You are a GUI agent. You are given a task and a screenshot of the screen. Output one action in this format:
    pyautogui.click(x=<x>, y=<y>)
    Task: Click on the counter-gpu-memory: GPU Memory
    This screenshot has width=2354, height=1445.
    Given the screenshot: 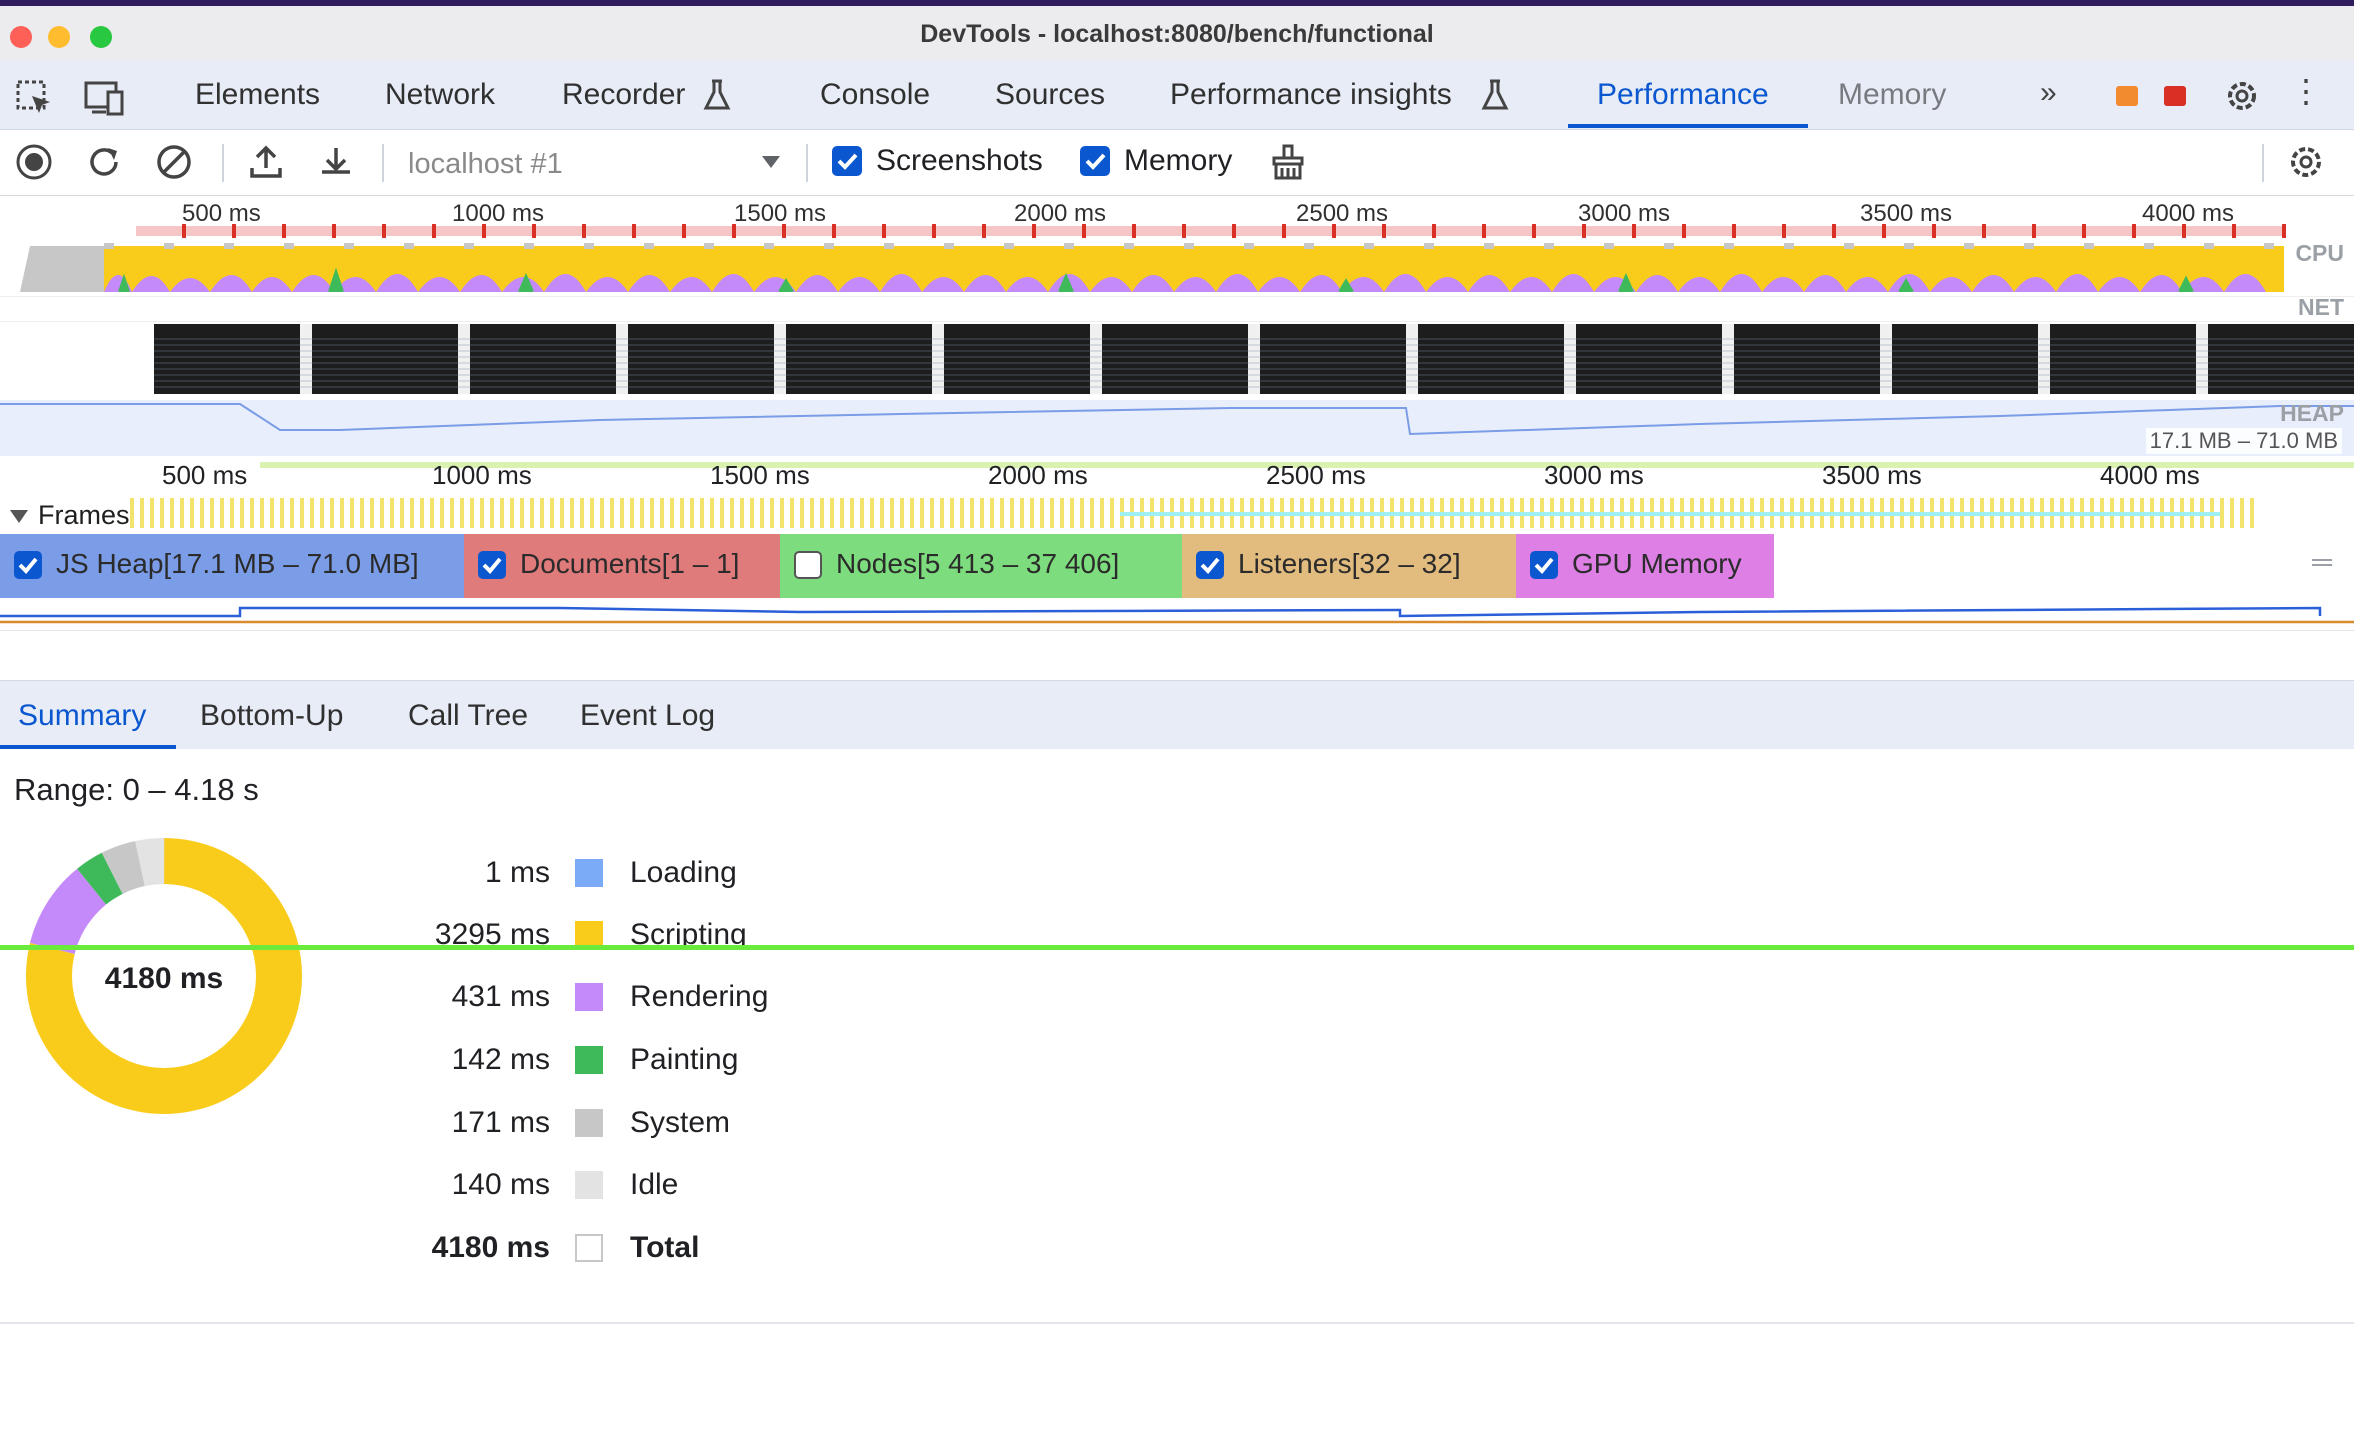 What is the action you would take?
    pyautogui.click(x=1645, y=566)
    